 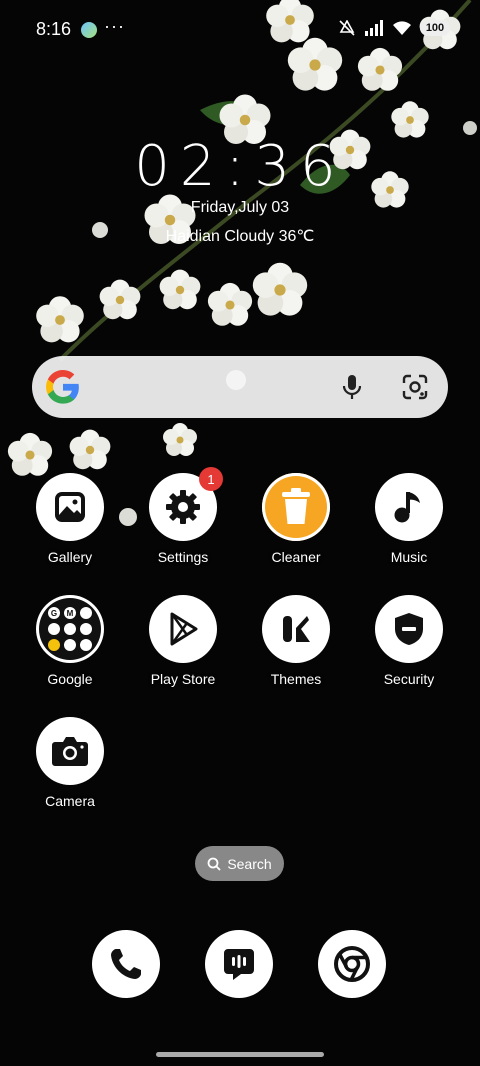 I want to click on app-label: Gallery, so click(x=70, y=557).